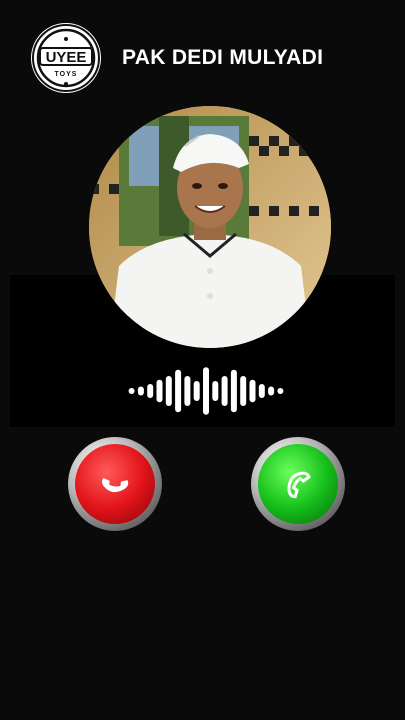  I want to click on logo-brand-text: UYEE, so click(66, 57).